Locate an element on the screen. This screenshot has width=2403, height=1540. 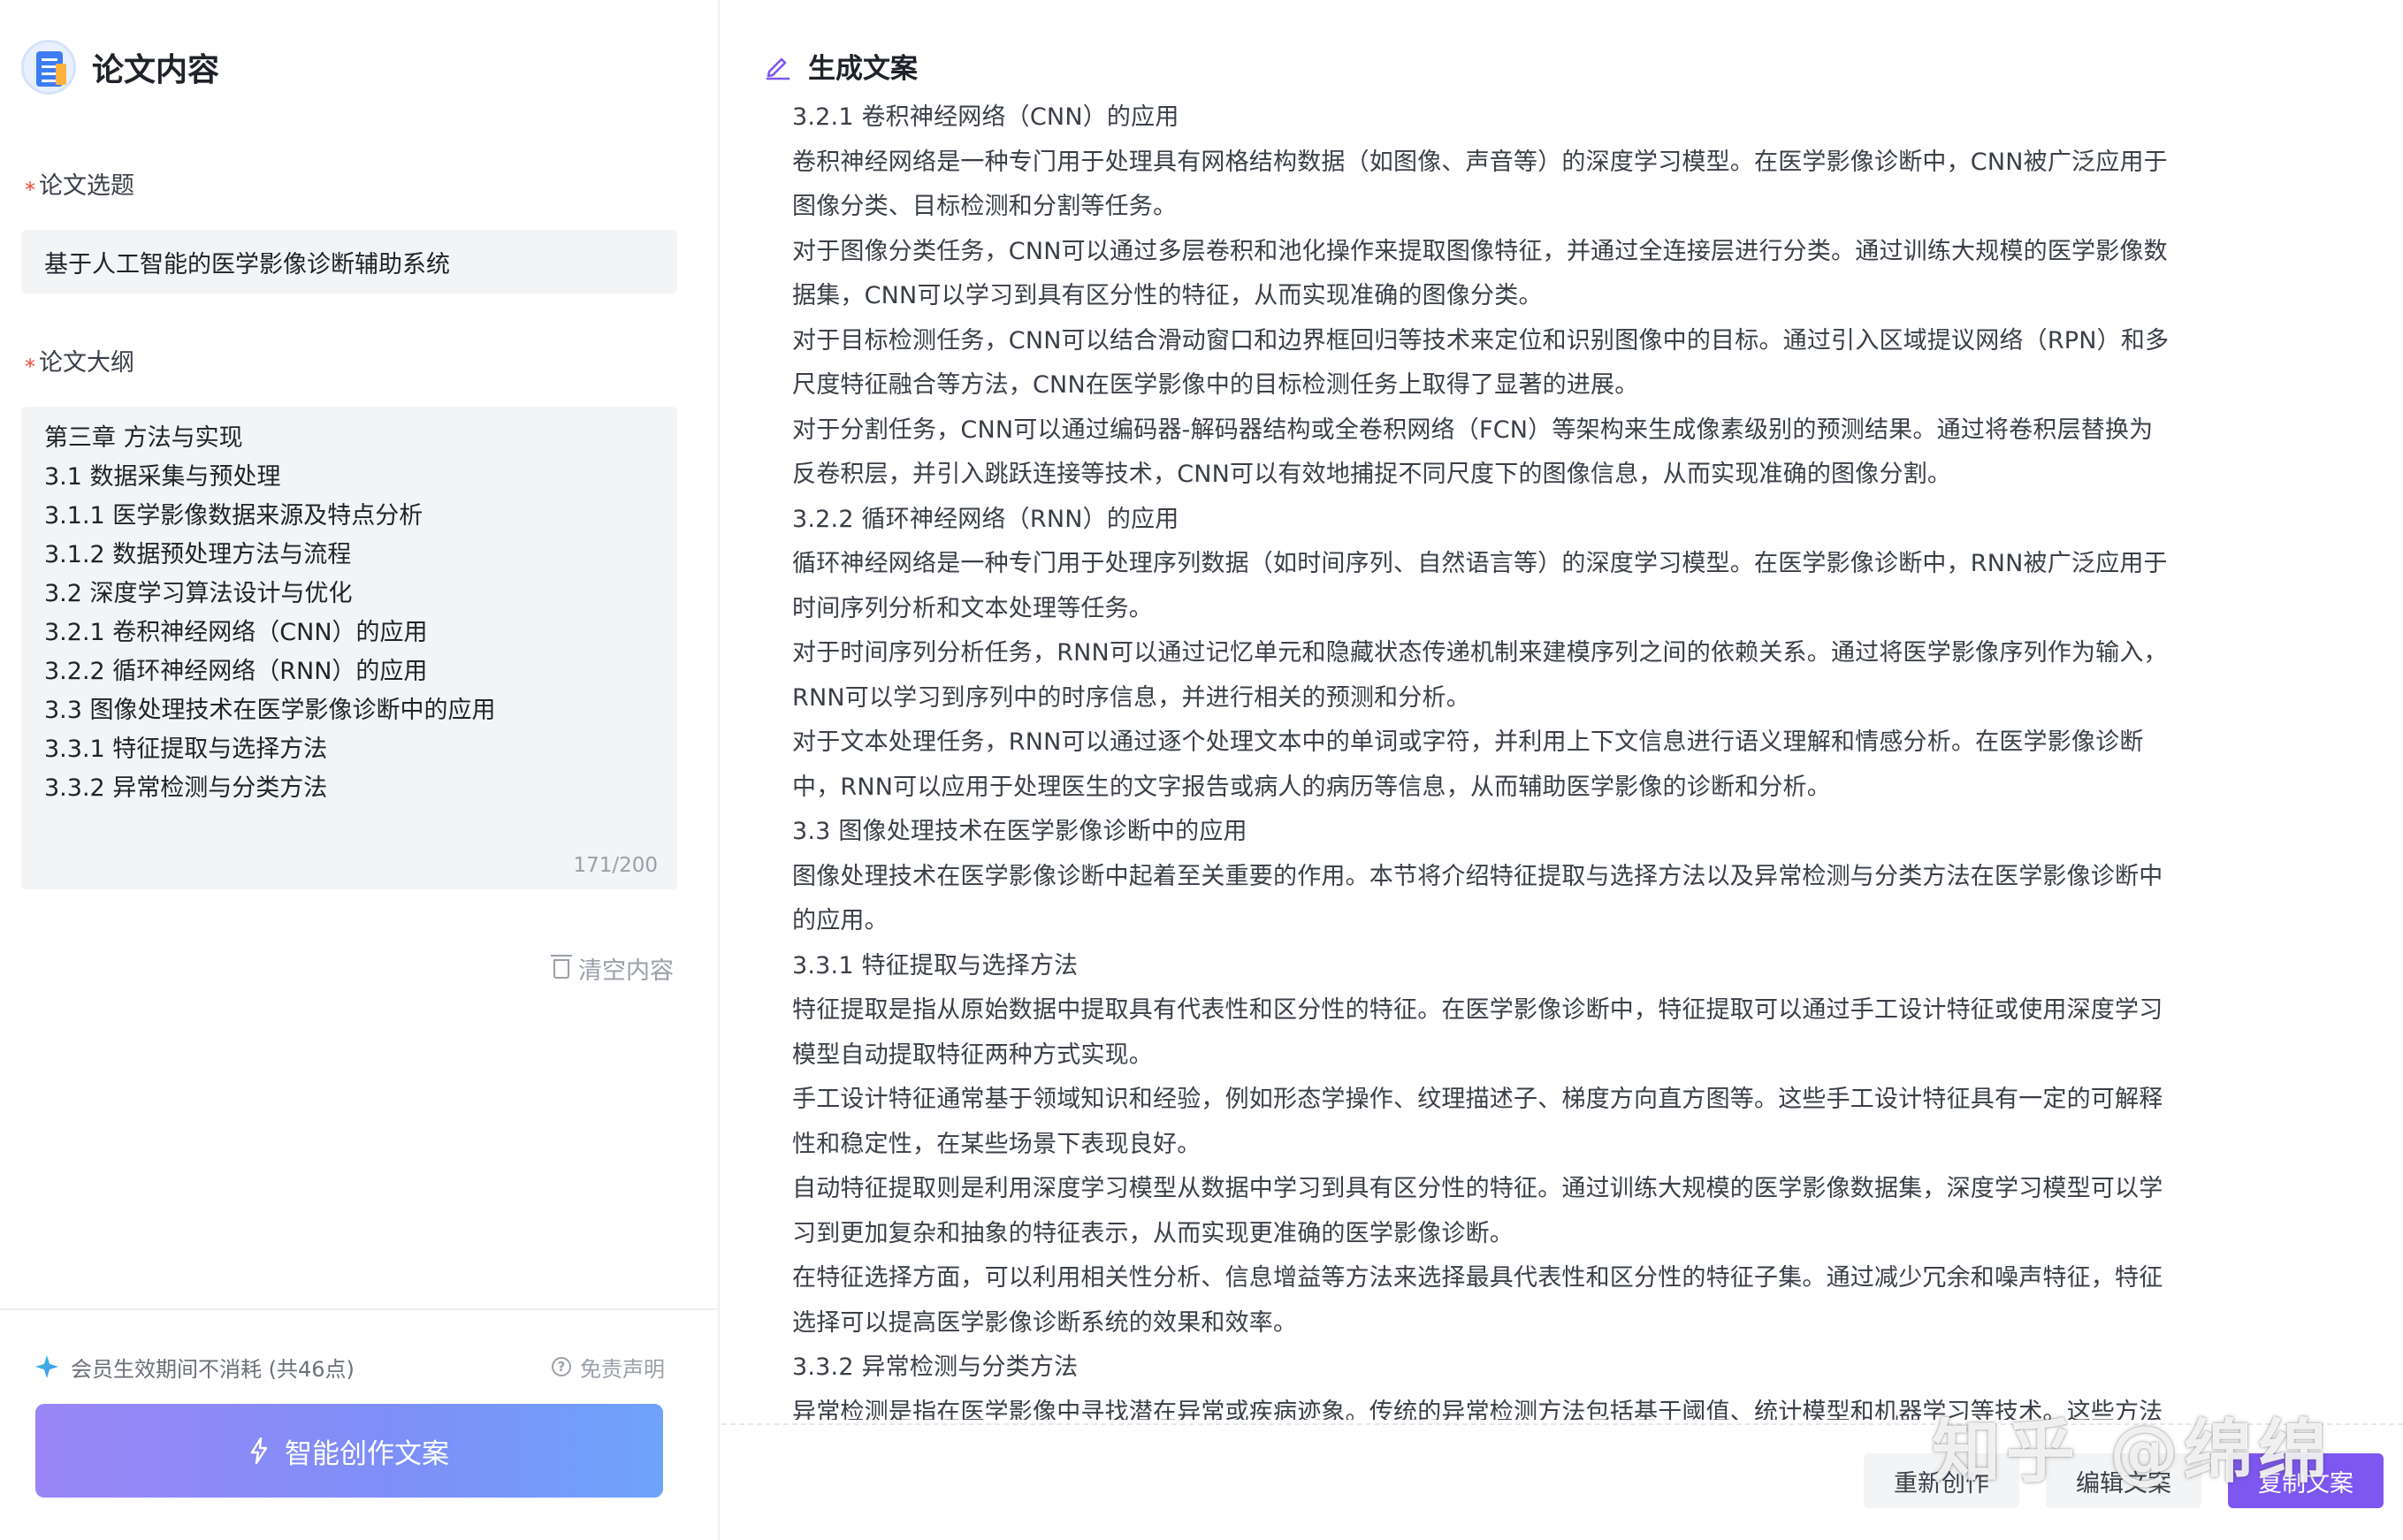
content-divider is located at coordinates (1562, 1424).